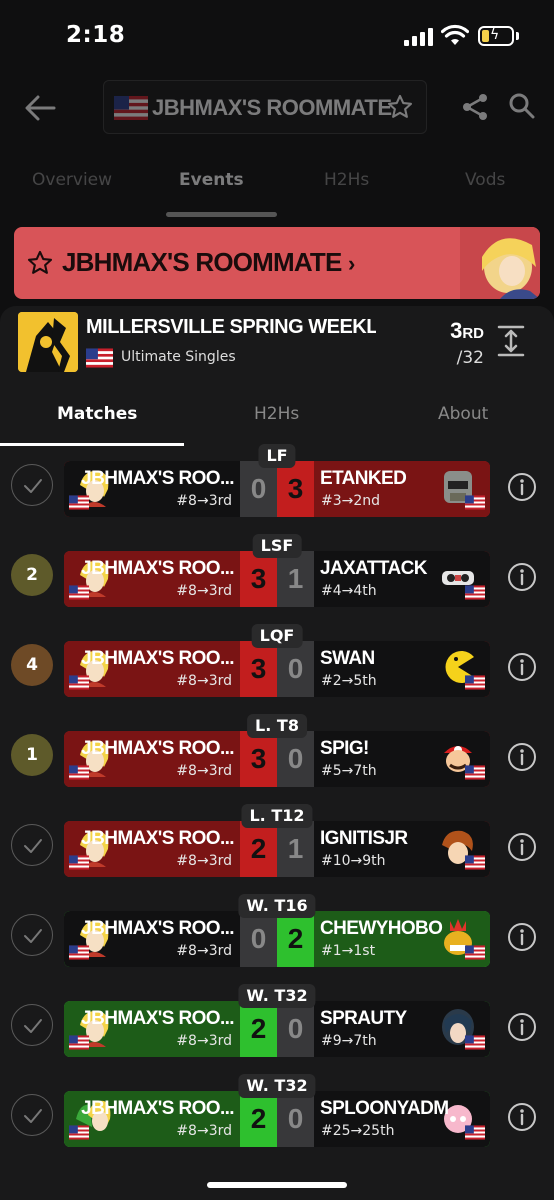 This screenshot has width=554, height=1200. I want to click on event-placement: 3RD, so click(467, 330).